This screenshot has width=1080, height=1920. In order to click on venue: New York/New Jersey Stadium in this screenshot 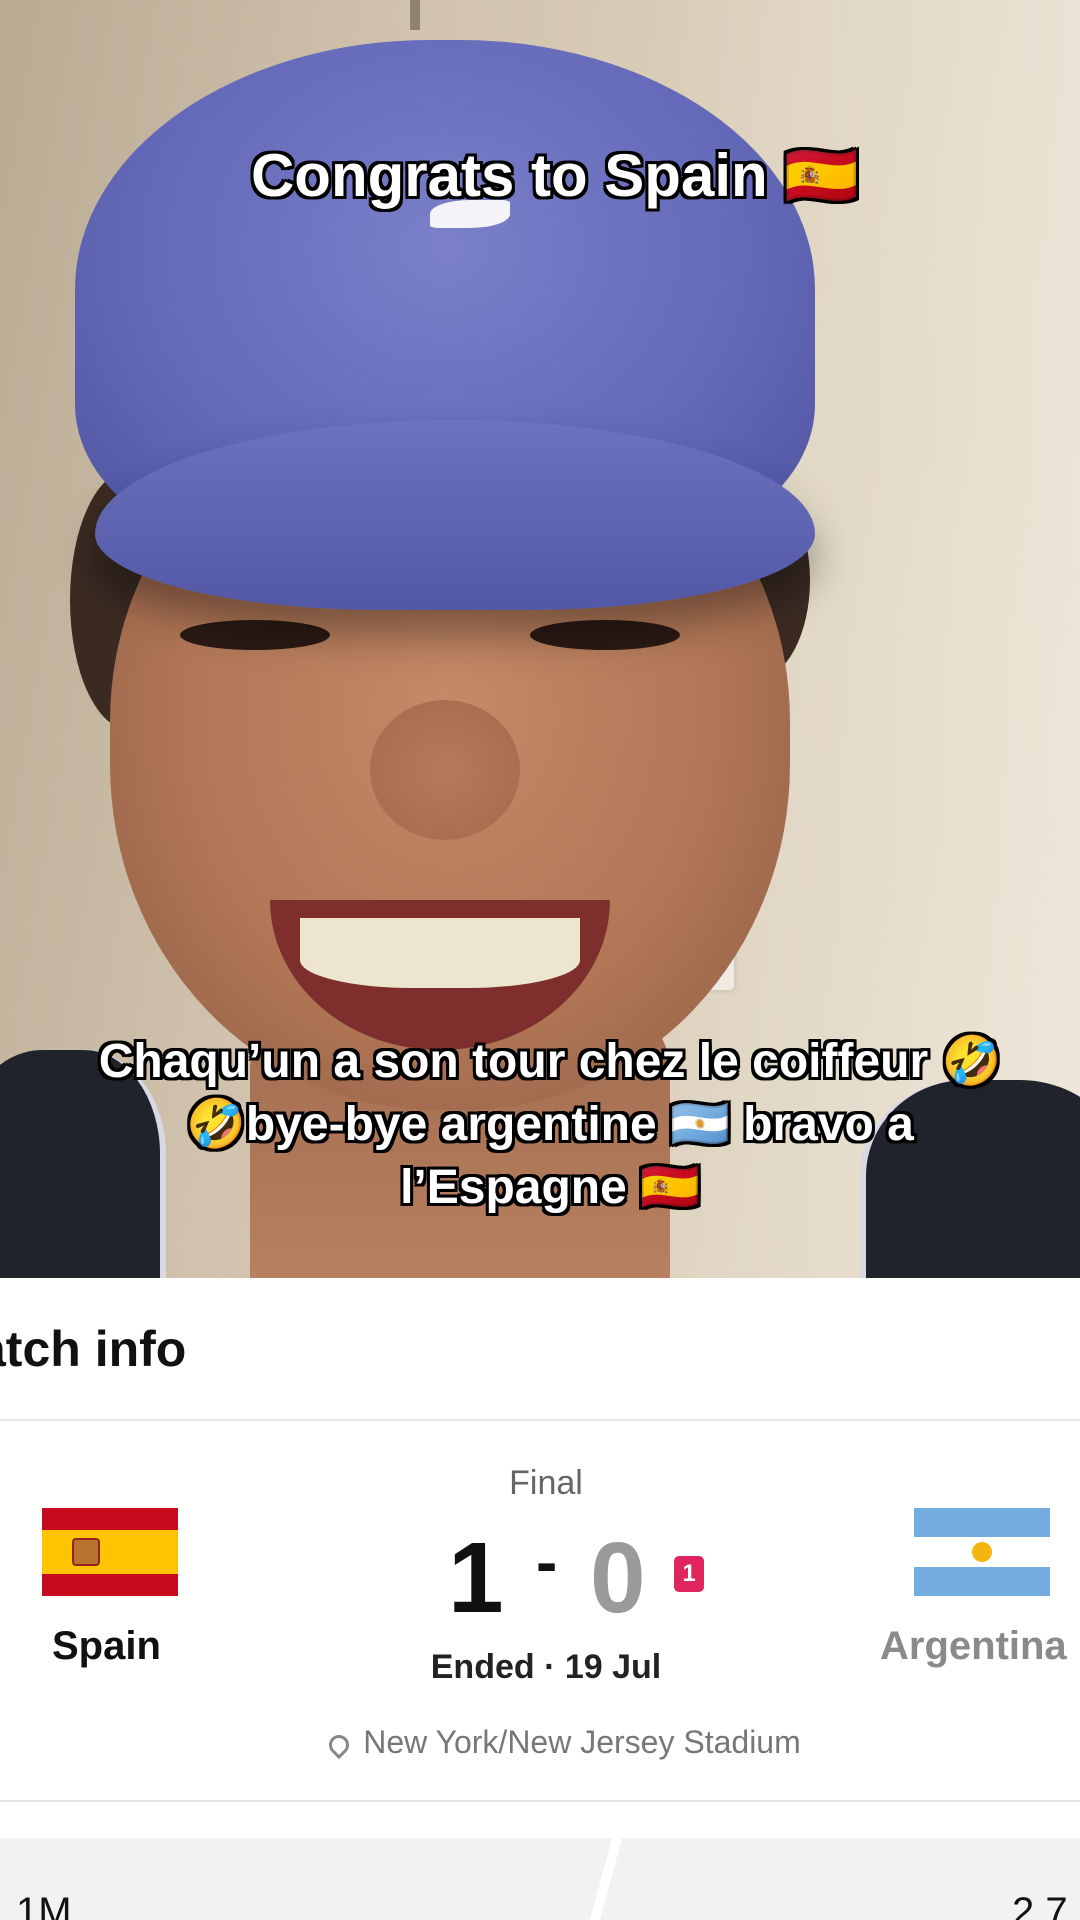, I will do `click(540, 1742)`.